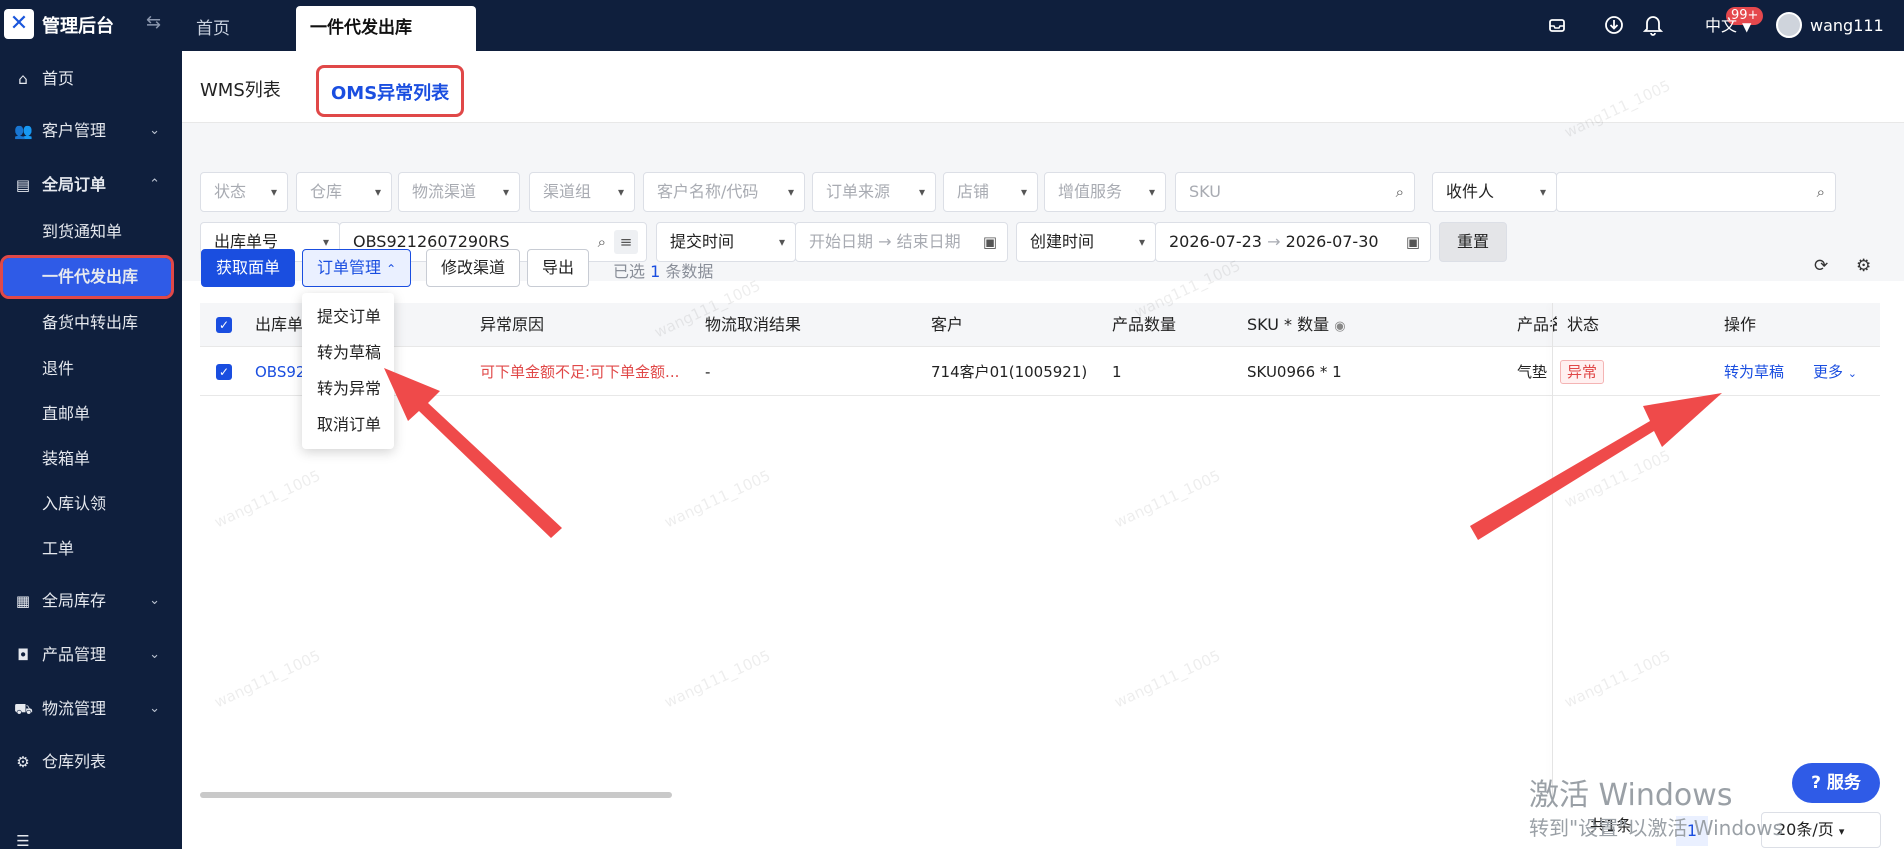  I want to click on status-select: 状态 ▾, so click(244, 192).